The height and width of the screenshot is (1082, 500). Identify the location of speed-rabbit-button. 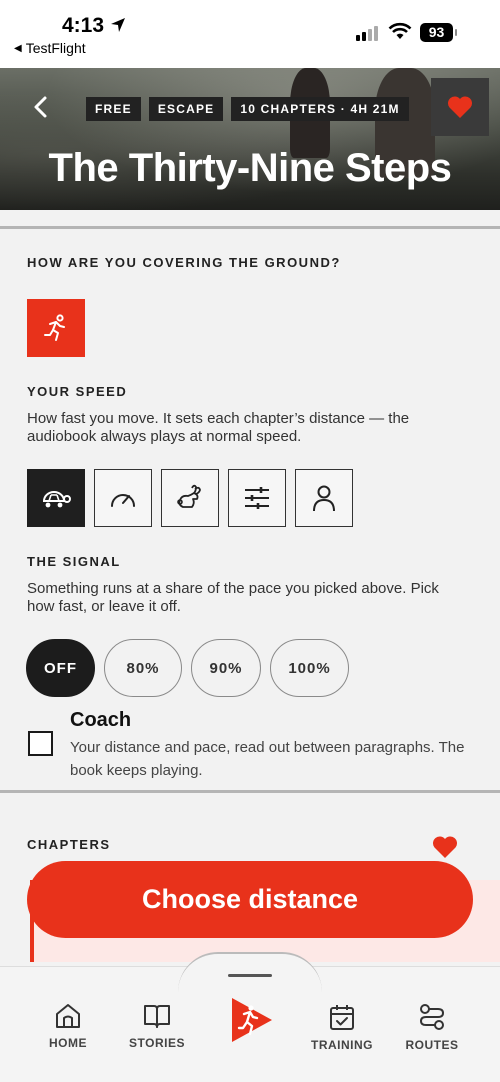
(190, 498).